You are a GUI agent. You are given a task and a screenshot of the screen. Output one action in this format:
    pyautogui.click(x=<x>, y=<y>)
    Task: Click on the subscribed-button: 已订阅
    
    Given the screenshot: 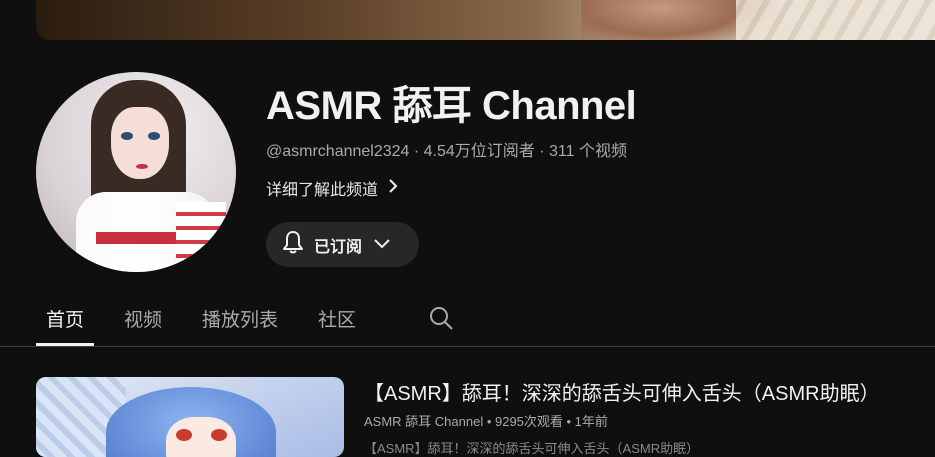 What is the action you would take?
    pyautogui.click(x=342, y=244)
    